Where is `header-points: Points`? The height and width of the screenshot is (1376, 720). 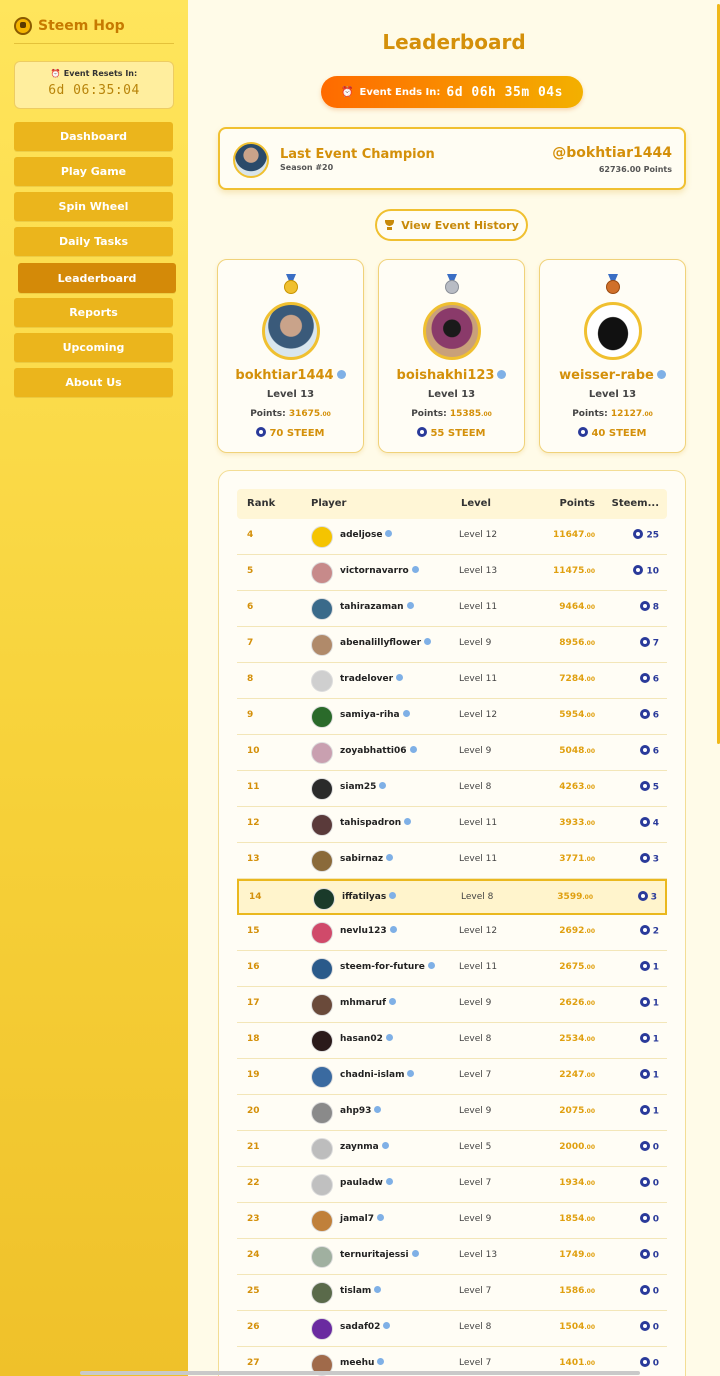
header-points: Points is located at coordinates (577, 503).